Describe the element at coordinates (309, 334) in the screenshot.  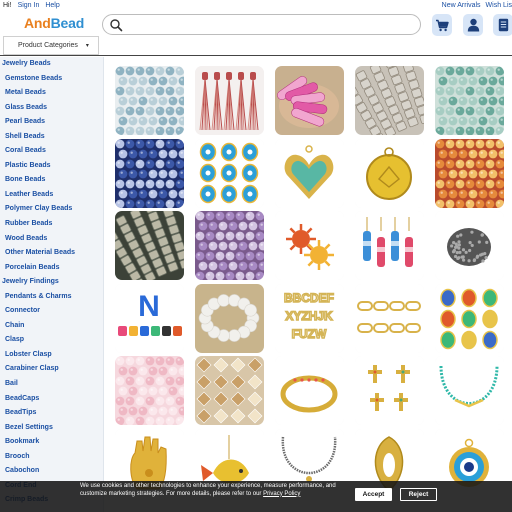
I see `svg-text: FUZW` at that location.